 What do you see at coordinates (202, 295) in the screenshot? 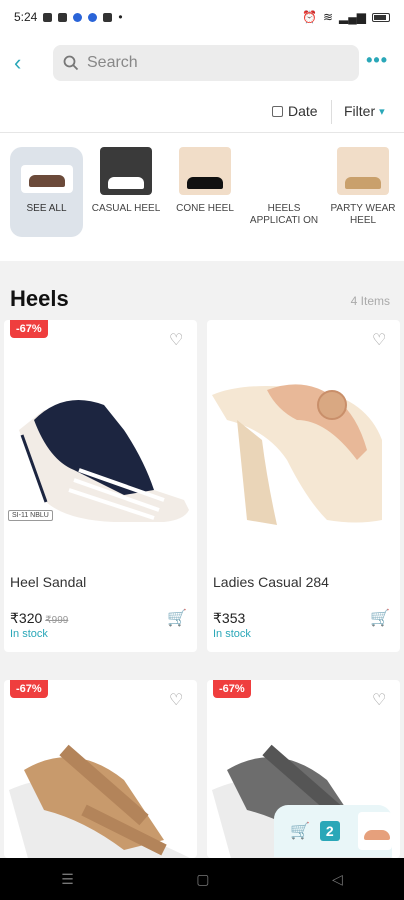
I see `section-header: Heels 4 Items` at bounding box center [202, 295].